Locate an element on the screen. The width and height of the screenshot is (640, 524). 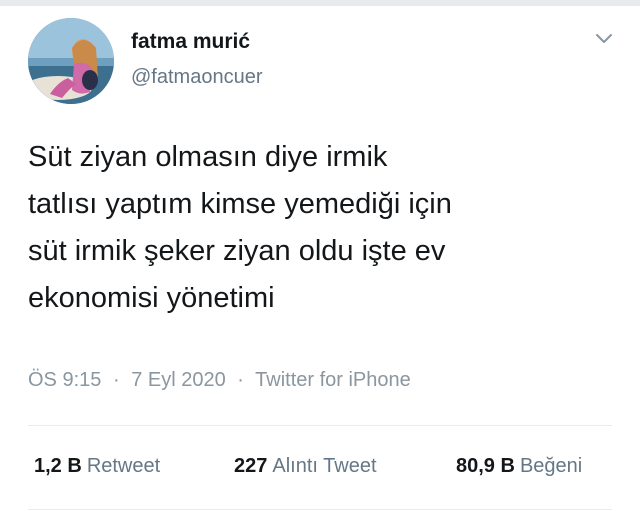
quote-tweet-count: 227 Alıntı Tweet is located at coordinates (305, 466).